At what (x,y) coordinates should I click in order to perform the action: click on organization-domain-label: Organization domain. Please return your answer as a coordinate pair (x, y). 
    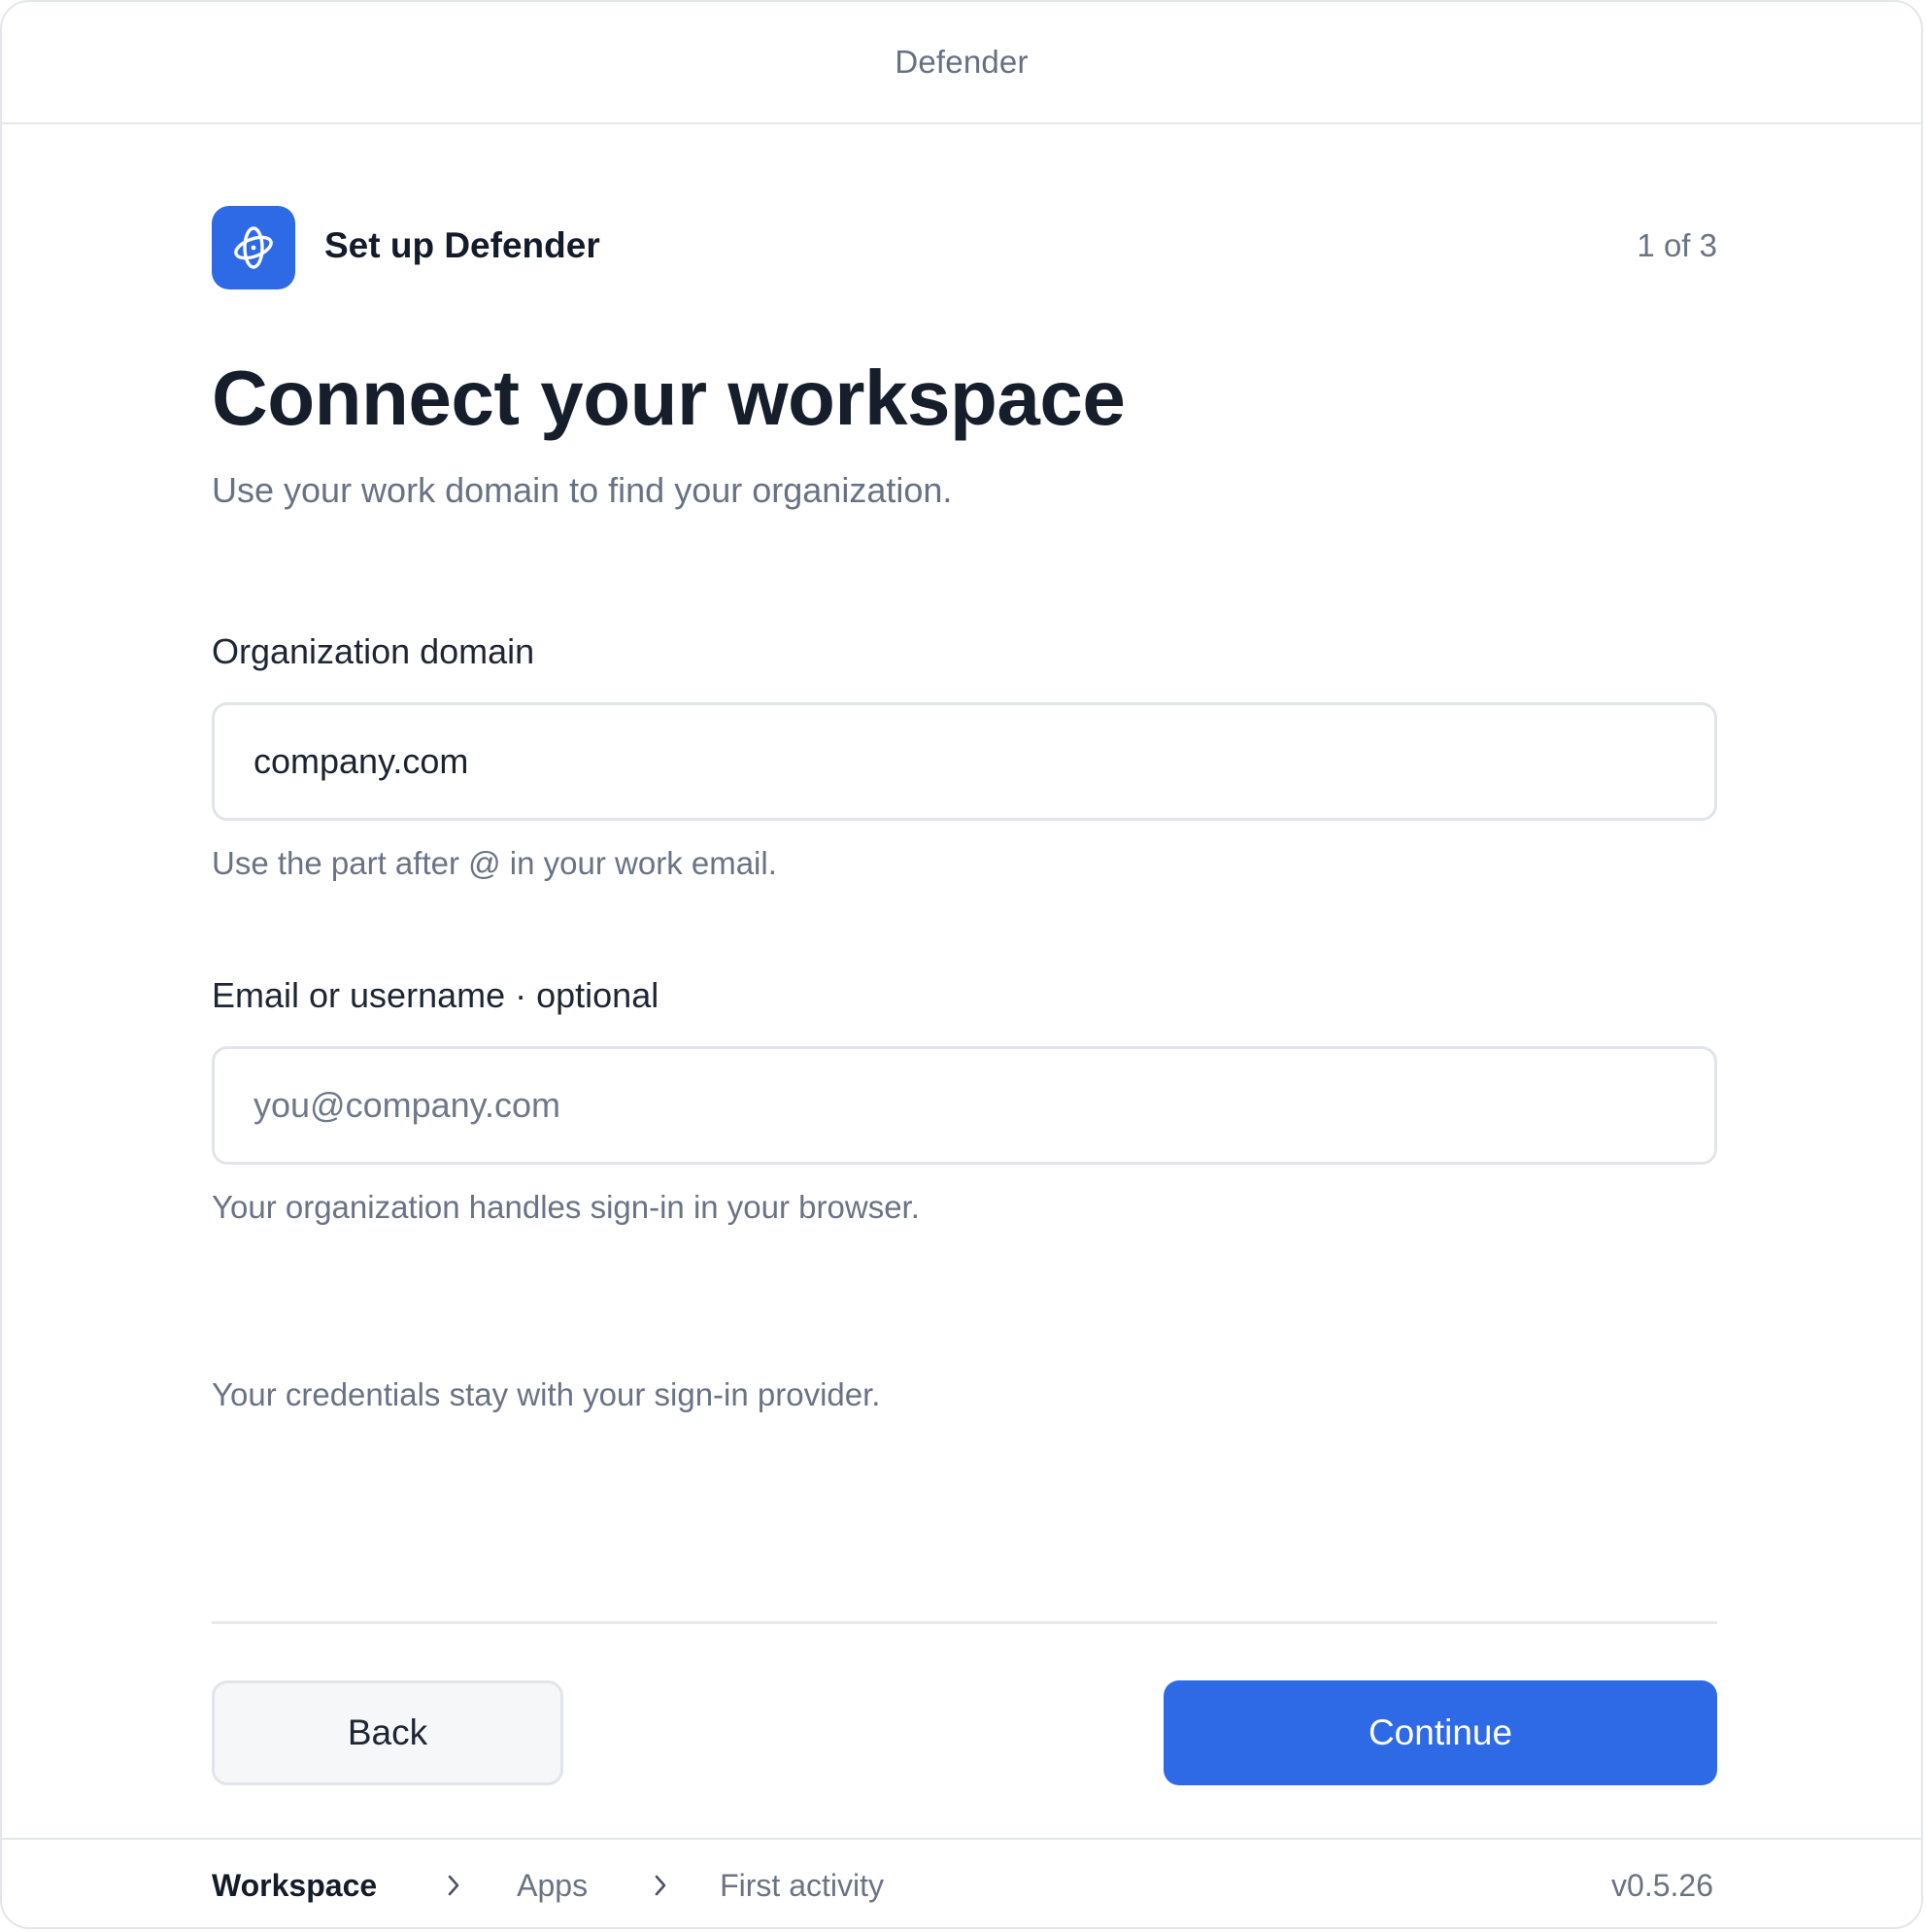
    Looking at the image, I should click on (374, 651).